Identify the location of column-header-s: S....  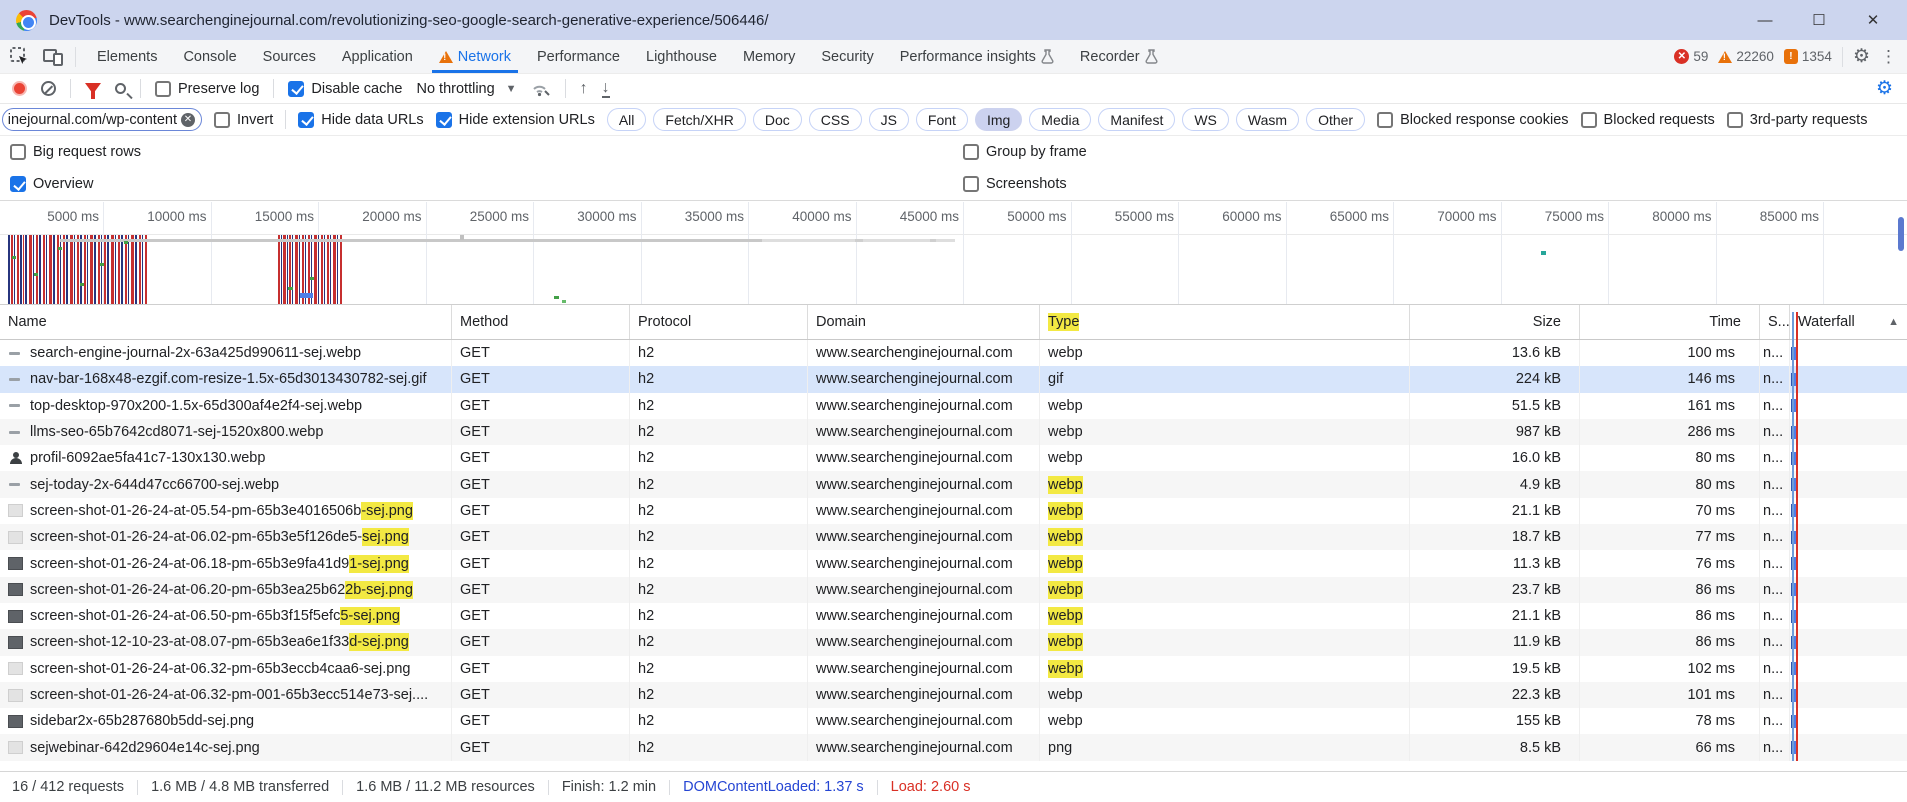
(1775, 322).